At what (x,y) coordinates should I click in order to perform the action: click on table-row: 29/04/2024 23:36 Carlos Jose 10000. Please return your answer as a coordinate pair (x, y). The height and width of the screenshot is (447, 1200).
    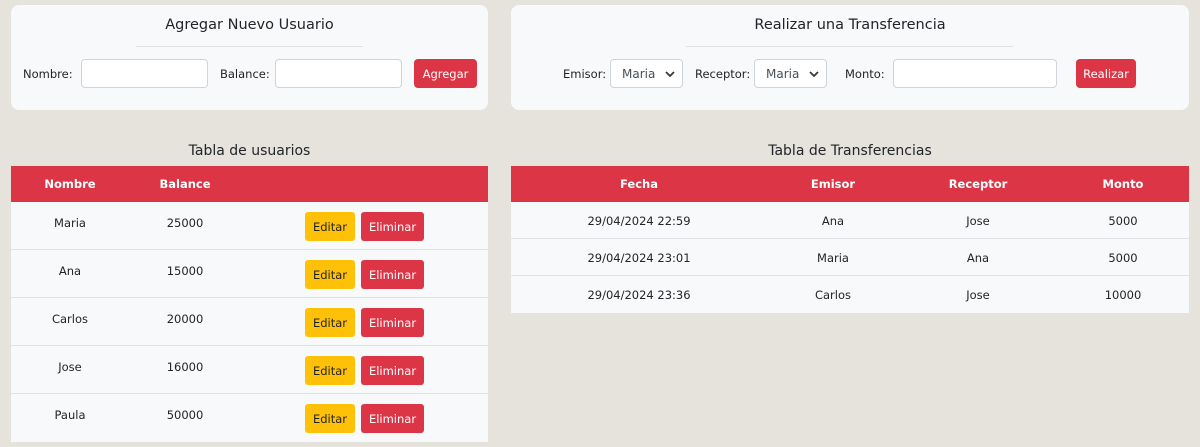
    Looking at the image, I should click on (850, 294).